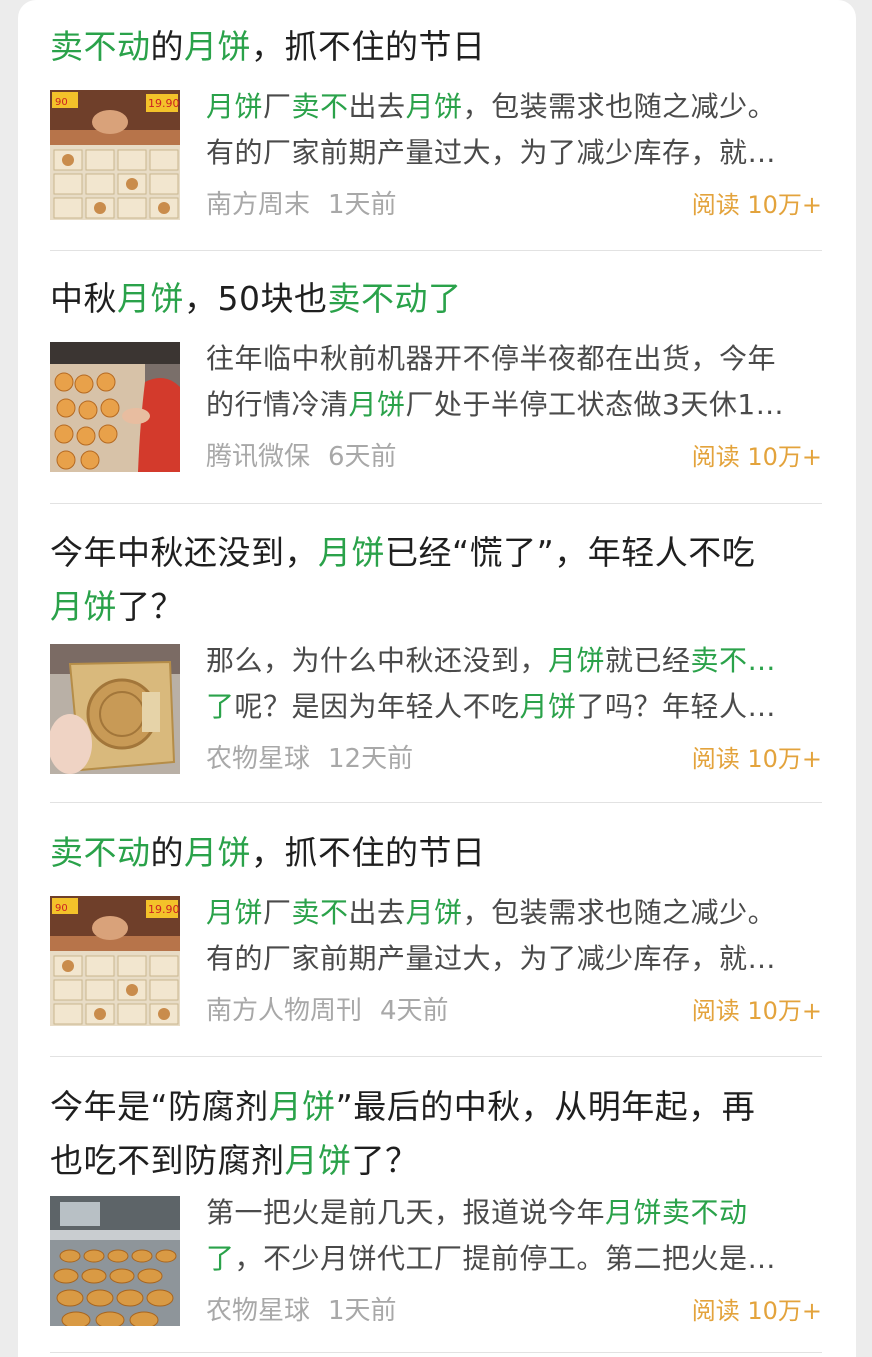  Describe the element at coordinates (362, 1311) in the screenshot. I see `article-time: 1天前` at that location.